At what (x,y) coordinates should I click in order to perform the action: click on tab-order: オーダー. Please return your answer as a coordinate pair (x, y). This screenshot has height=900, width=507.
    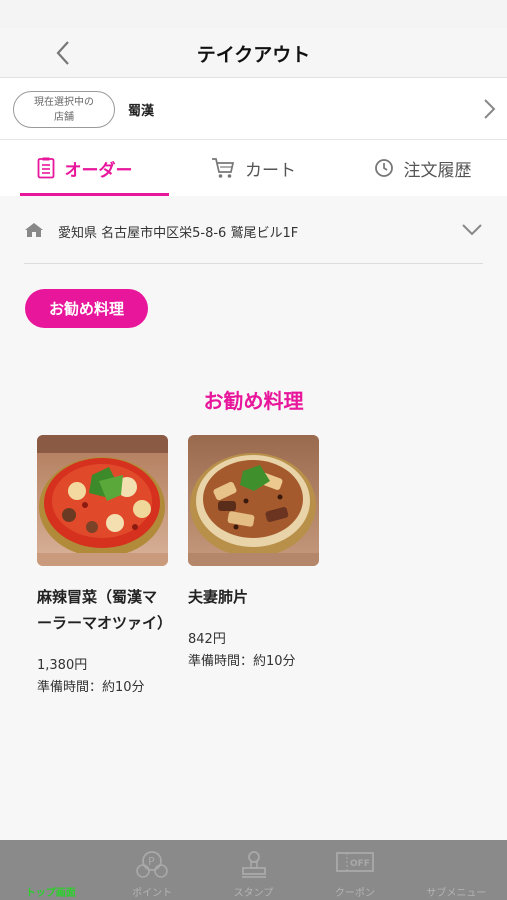
    Looking at the image, I should click on (84, 168).